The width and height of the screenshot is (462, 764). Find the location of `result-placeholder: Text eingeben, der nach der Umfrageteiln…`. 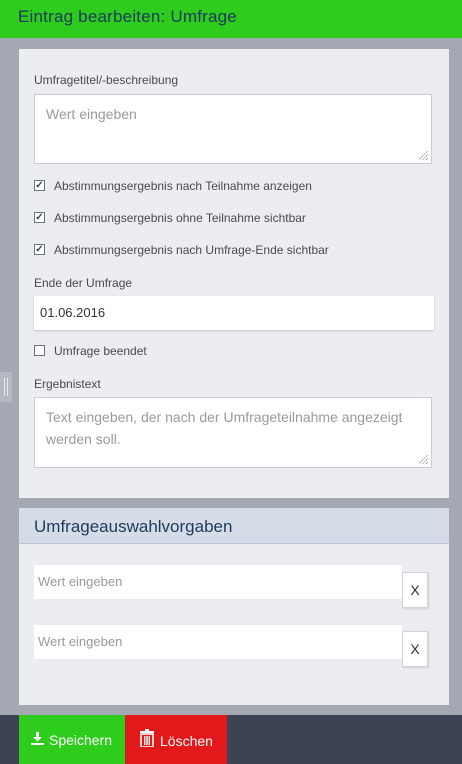

result-placeholder: Text eingeben, der nach der Umfrageteiln… is located at coordinates (224, 428).